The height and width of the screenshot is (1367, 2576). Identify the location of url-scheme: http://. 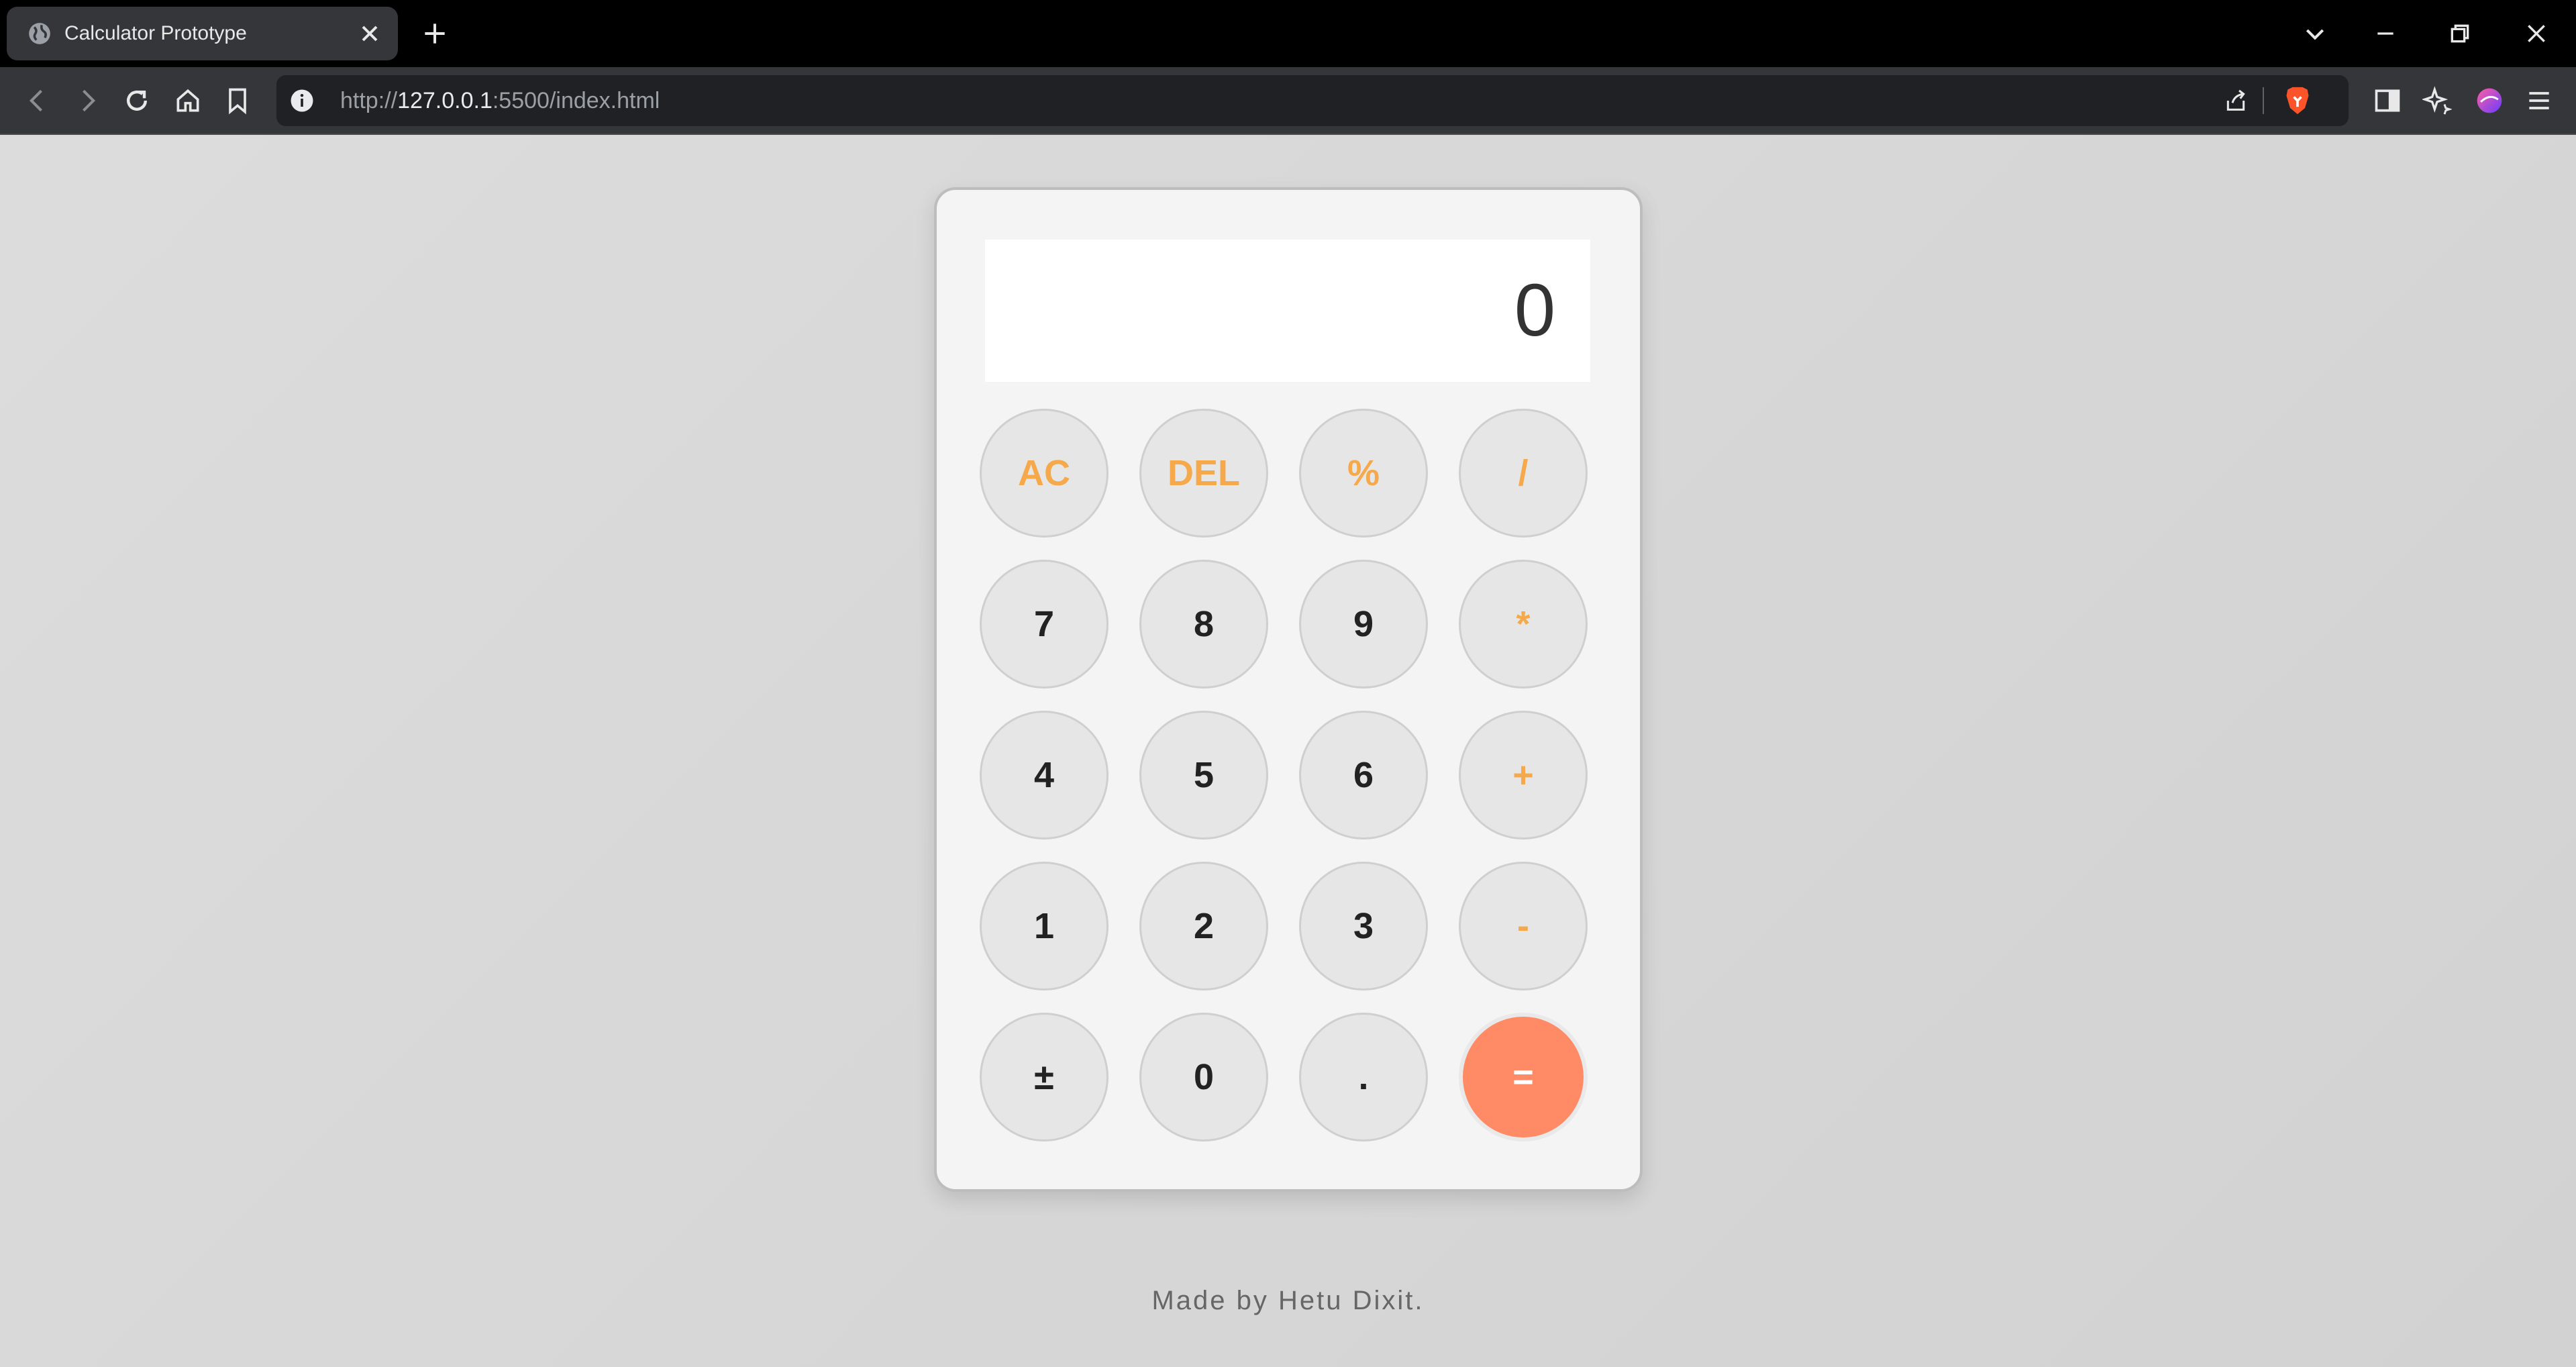
(369, 100).